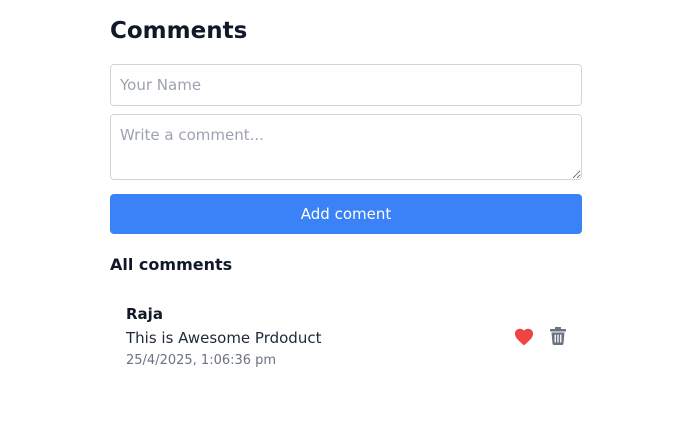 The height and width of the screenshot is (439, 678). I want to click on add-comment-button: Add coment, so click(346, 214).